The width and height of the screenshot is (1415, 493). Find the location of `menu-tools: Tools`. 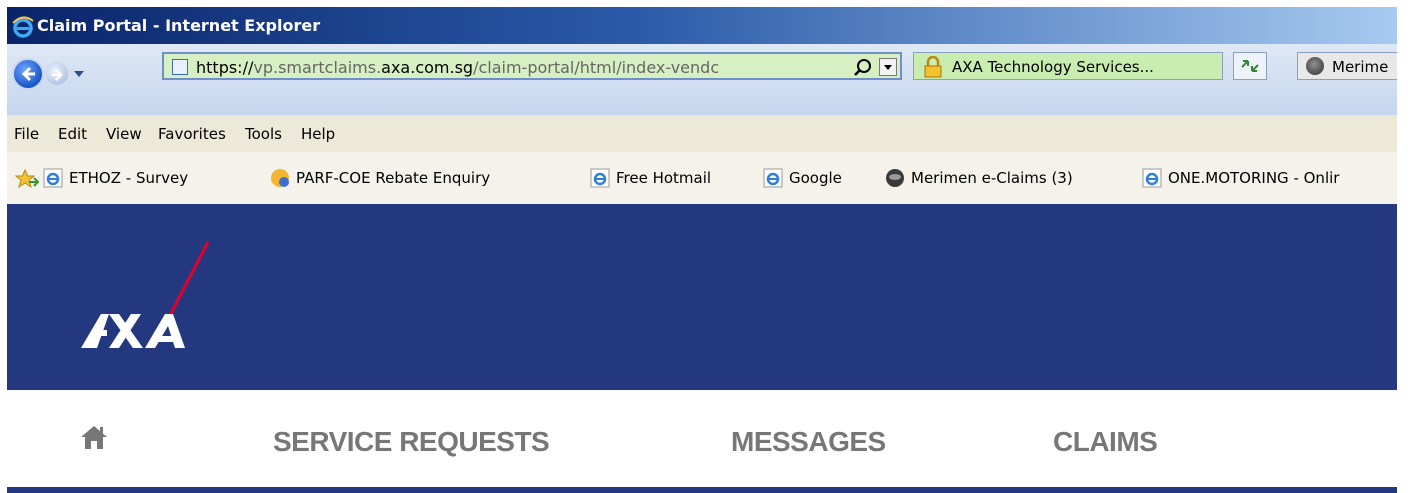

menu-tools: Tools is located at coordinates (263, 134).